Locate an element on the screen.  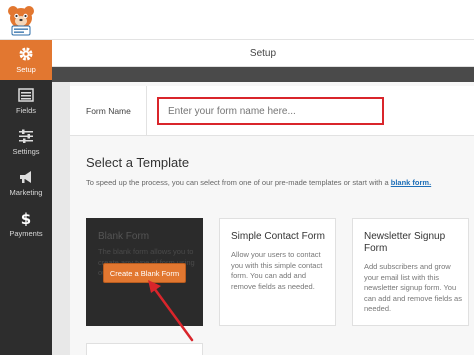
header-divider is located at coordinates (263, 74).